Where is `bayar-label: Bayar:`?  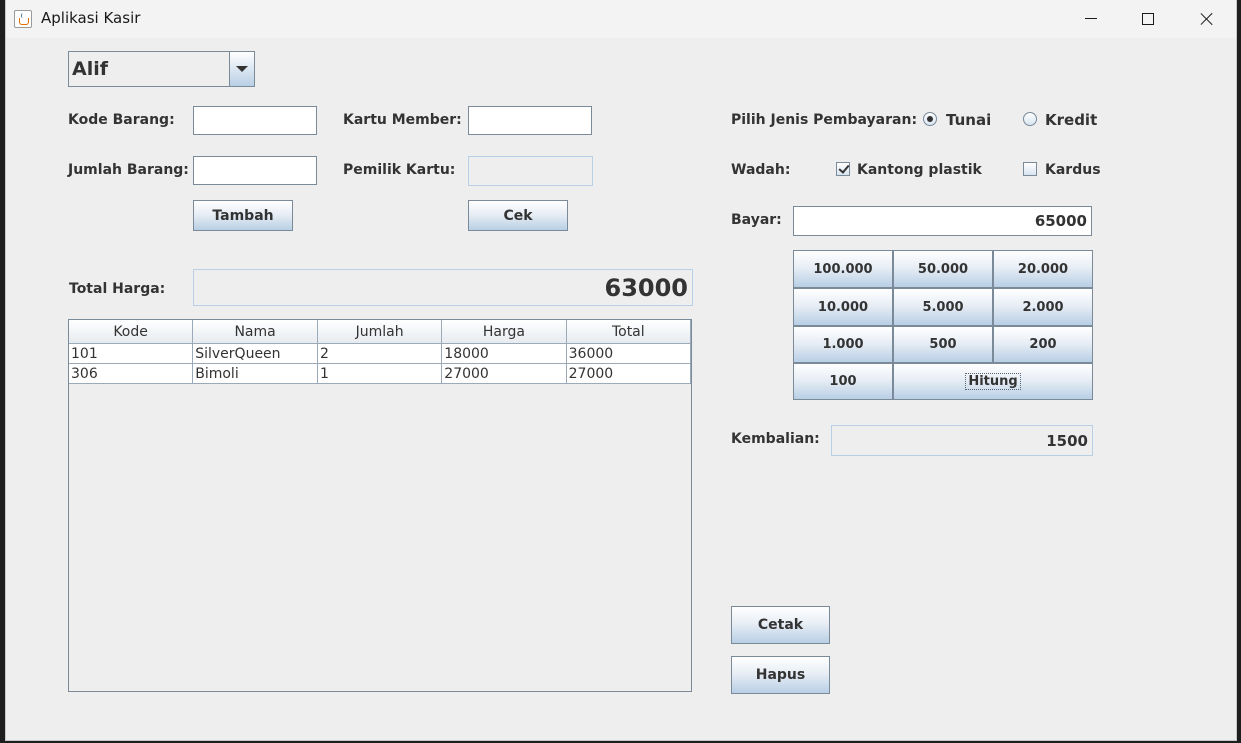
bayar-label: Bayar: is located at coordinates (756, 220).